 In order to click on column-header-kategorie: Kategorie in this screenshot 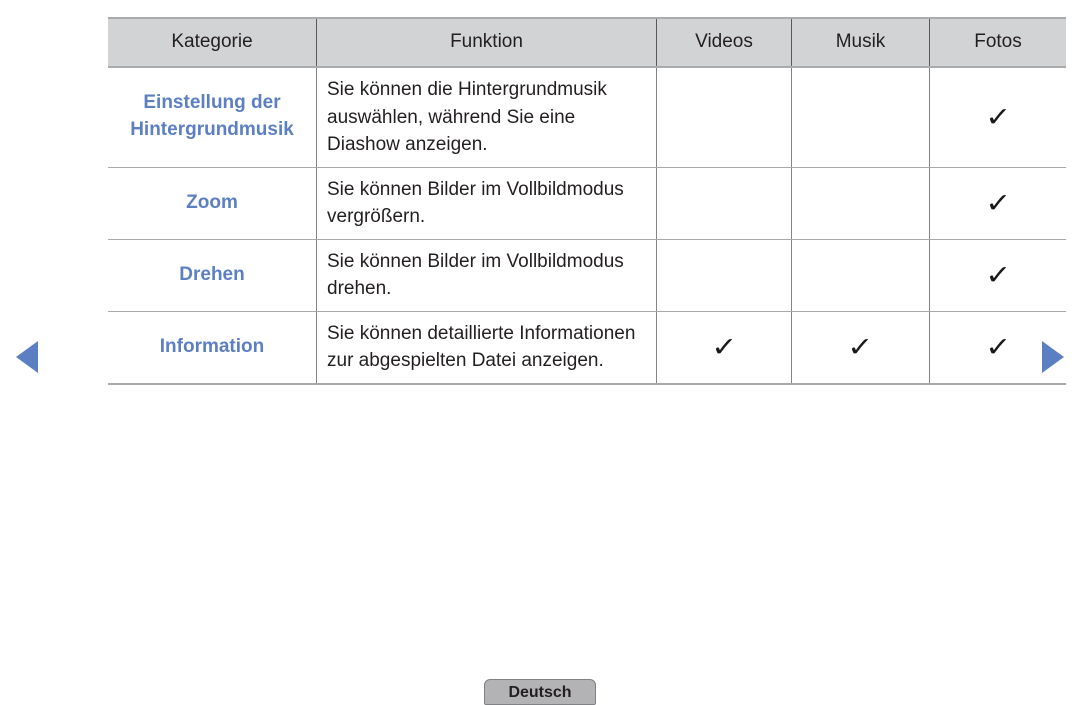, I will do `click(212, 42)`.